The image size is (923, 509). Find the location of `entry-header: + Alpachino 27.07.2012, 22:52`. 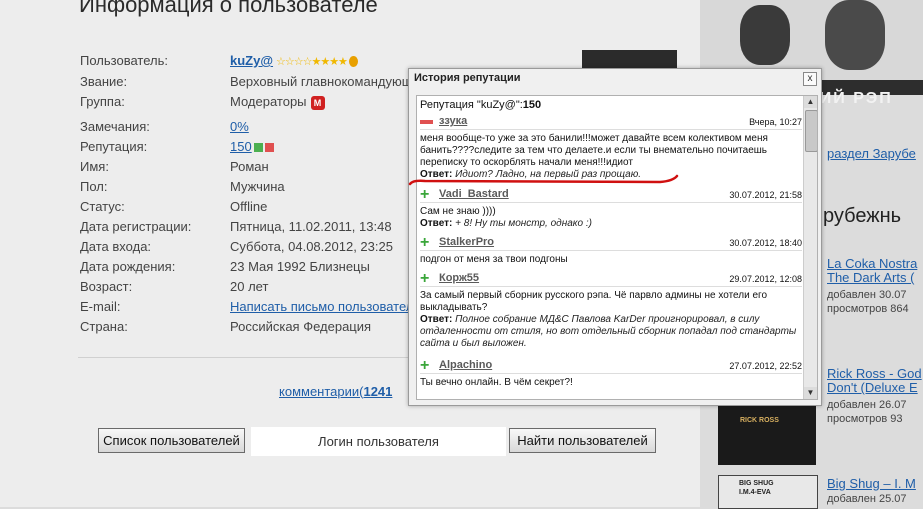

entry-header: + Alpachino 27.07.2012, 22:52 is located at coordinates (611, 365).